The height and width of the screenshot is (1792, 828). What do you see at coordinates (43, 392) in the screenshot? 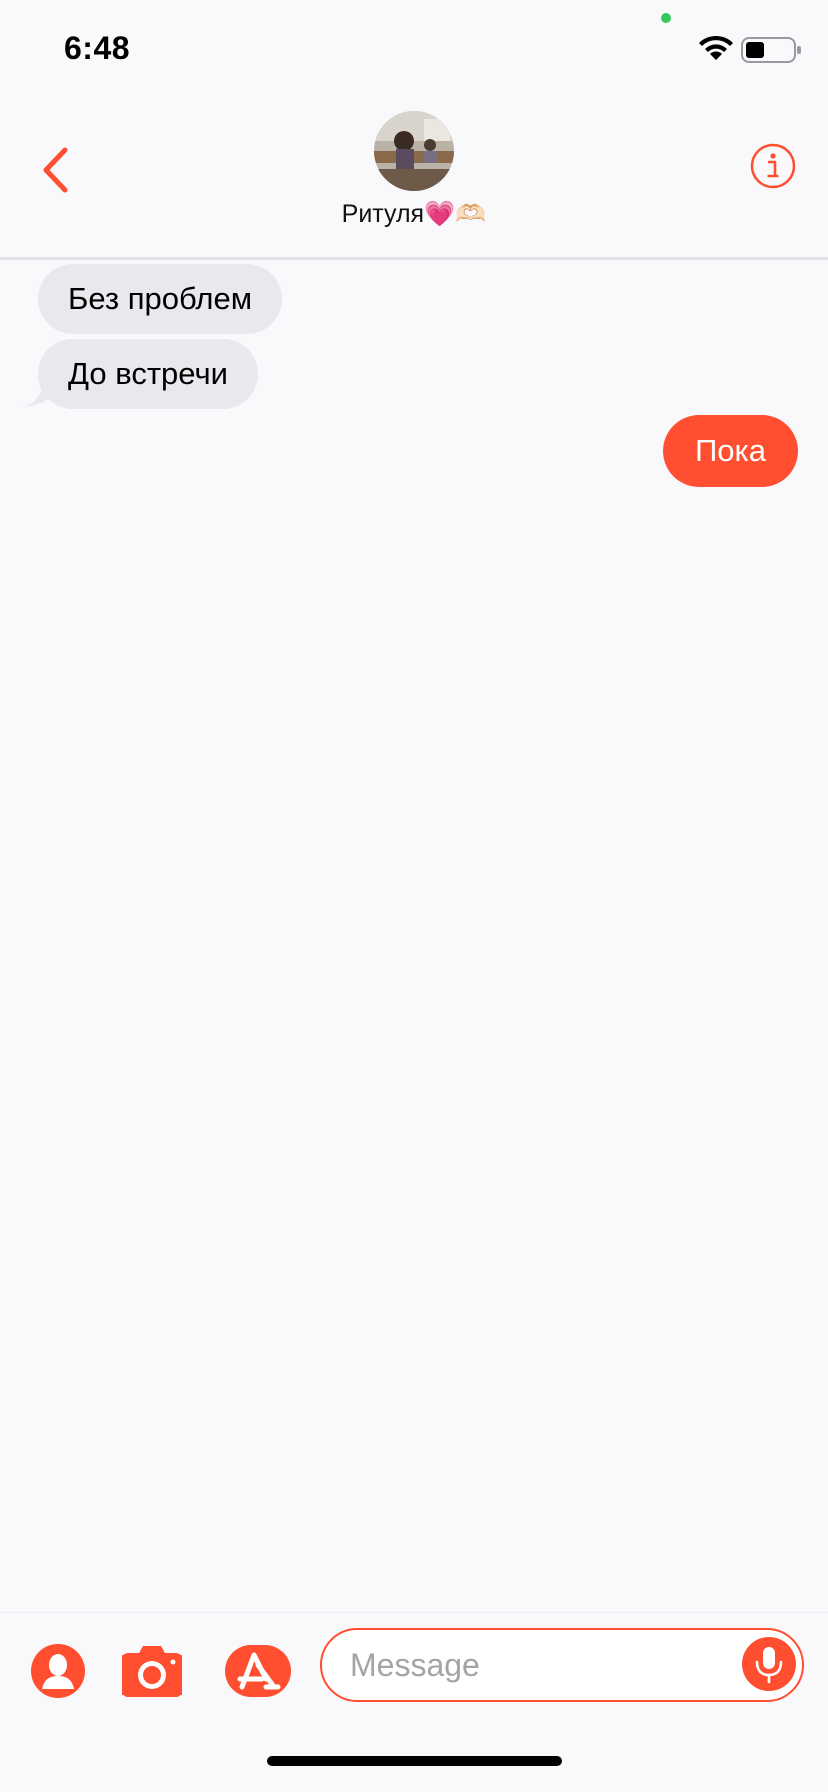
I see `bubble-tail` at bounding box center [43, 392].